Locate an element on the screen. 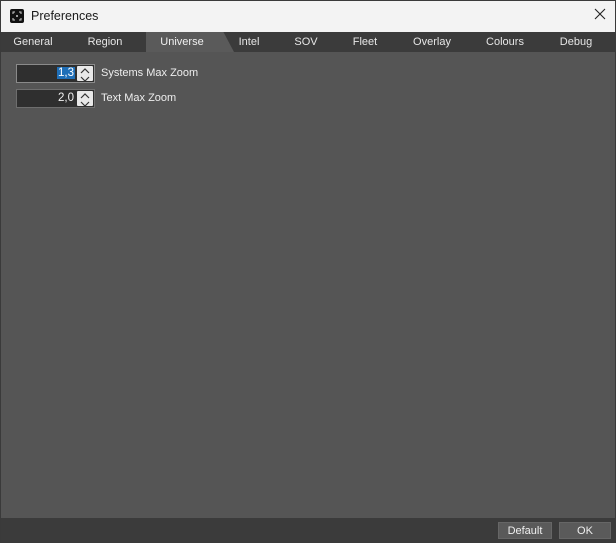 The width and height of the screenshot is (616, 543). text-max-zoom-decrement is located at coordinates (85, 103).